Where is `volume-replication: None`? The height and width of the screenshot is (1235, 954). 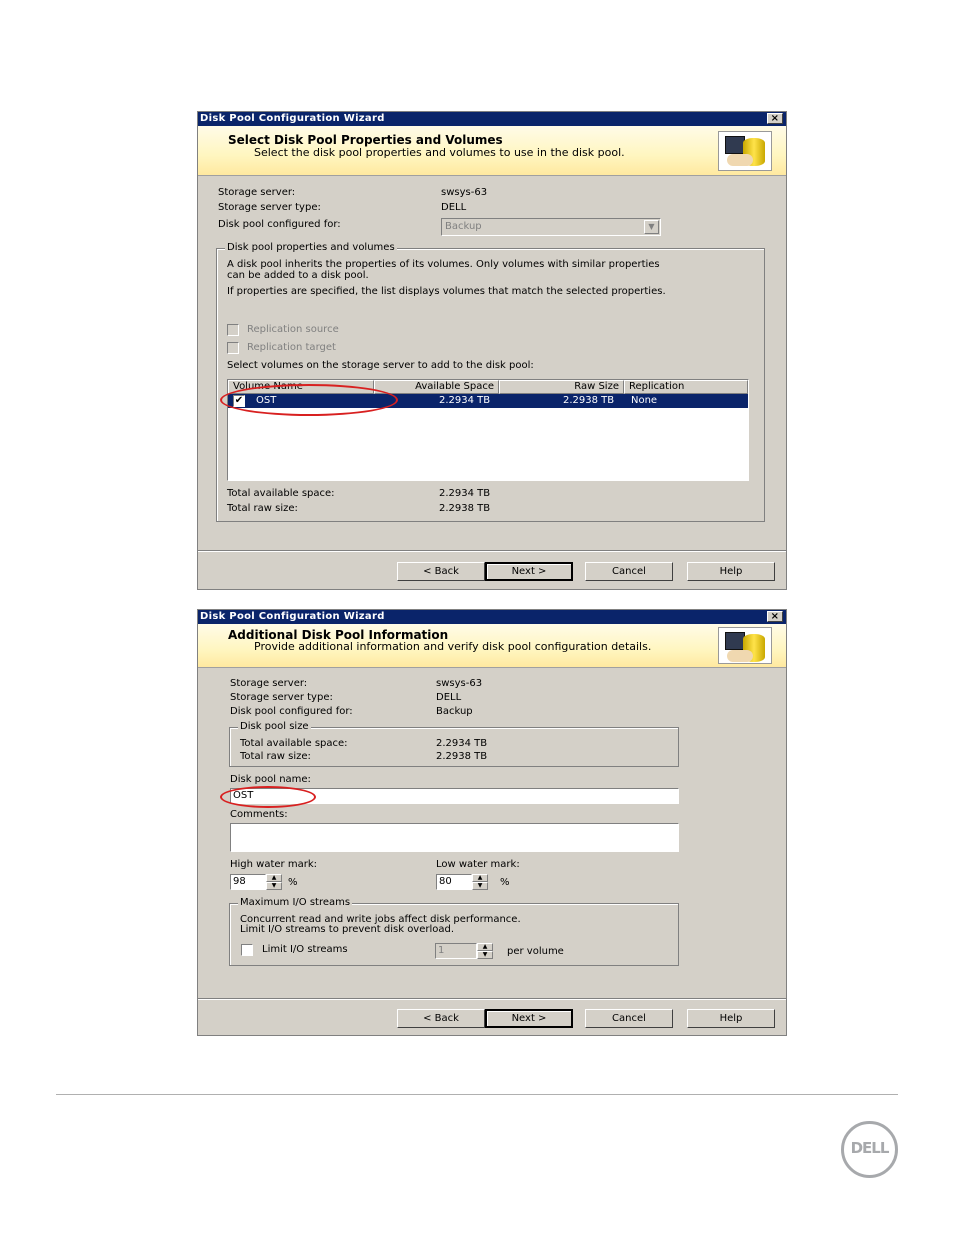 volume-replication: None is located at coordinates (644, 400).